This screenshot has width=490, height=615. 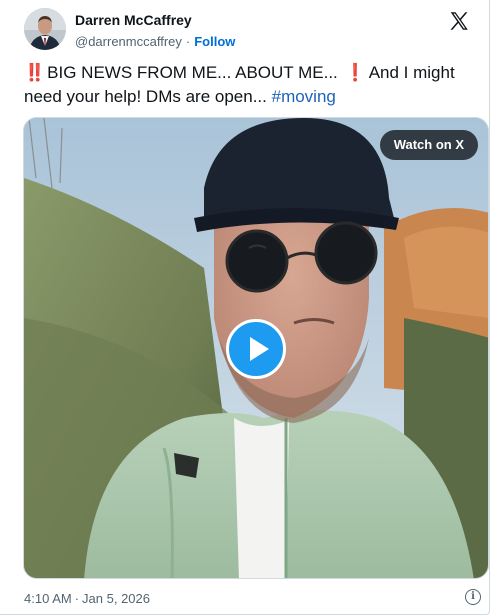 I want to click on tweet-header: Darren McCaffrey @darrenmccaffrey · Follow, so click(x=245, y=29).